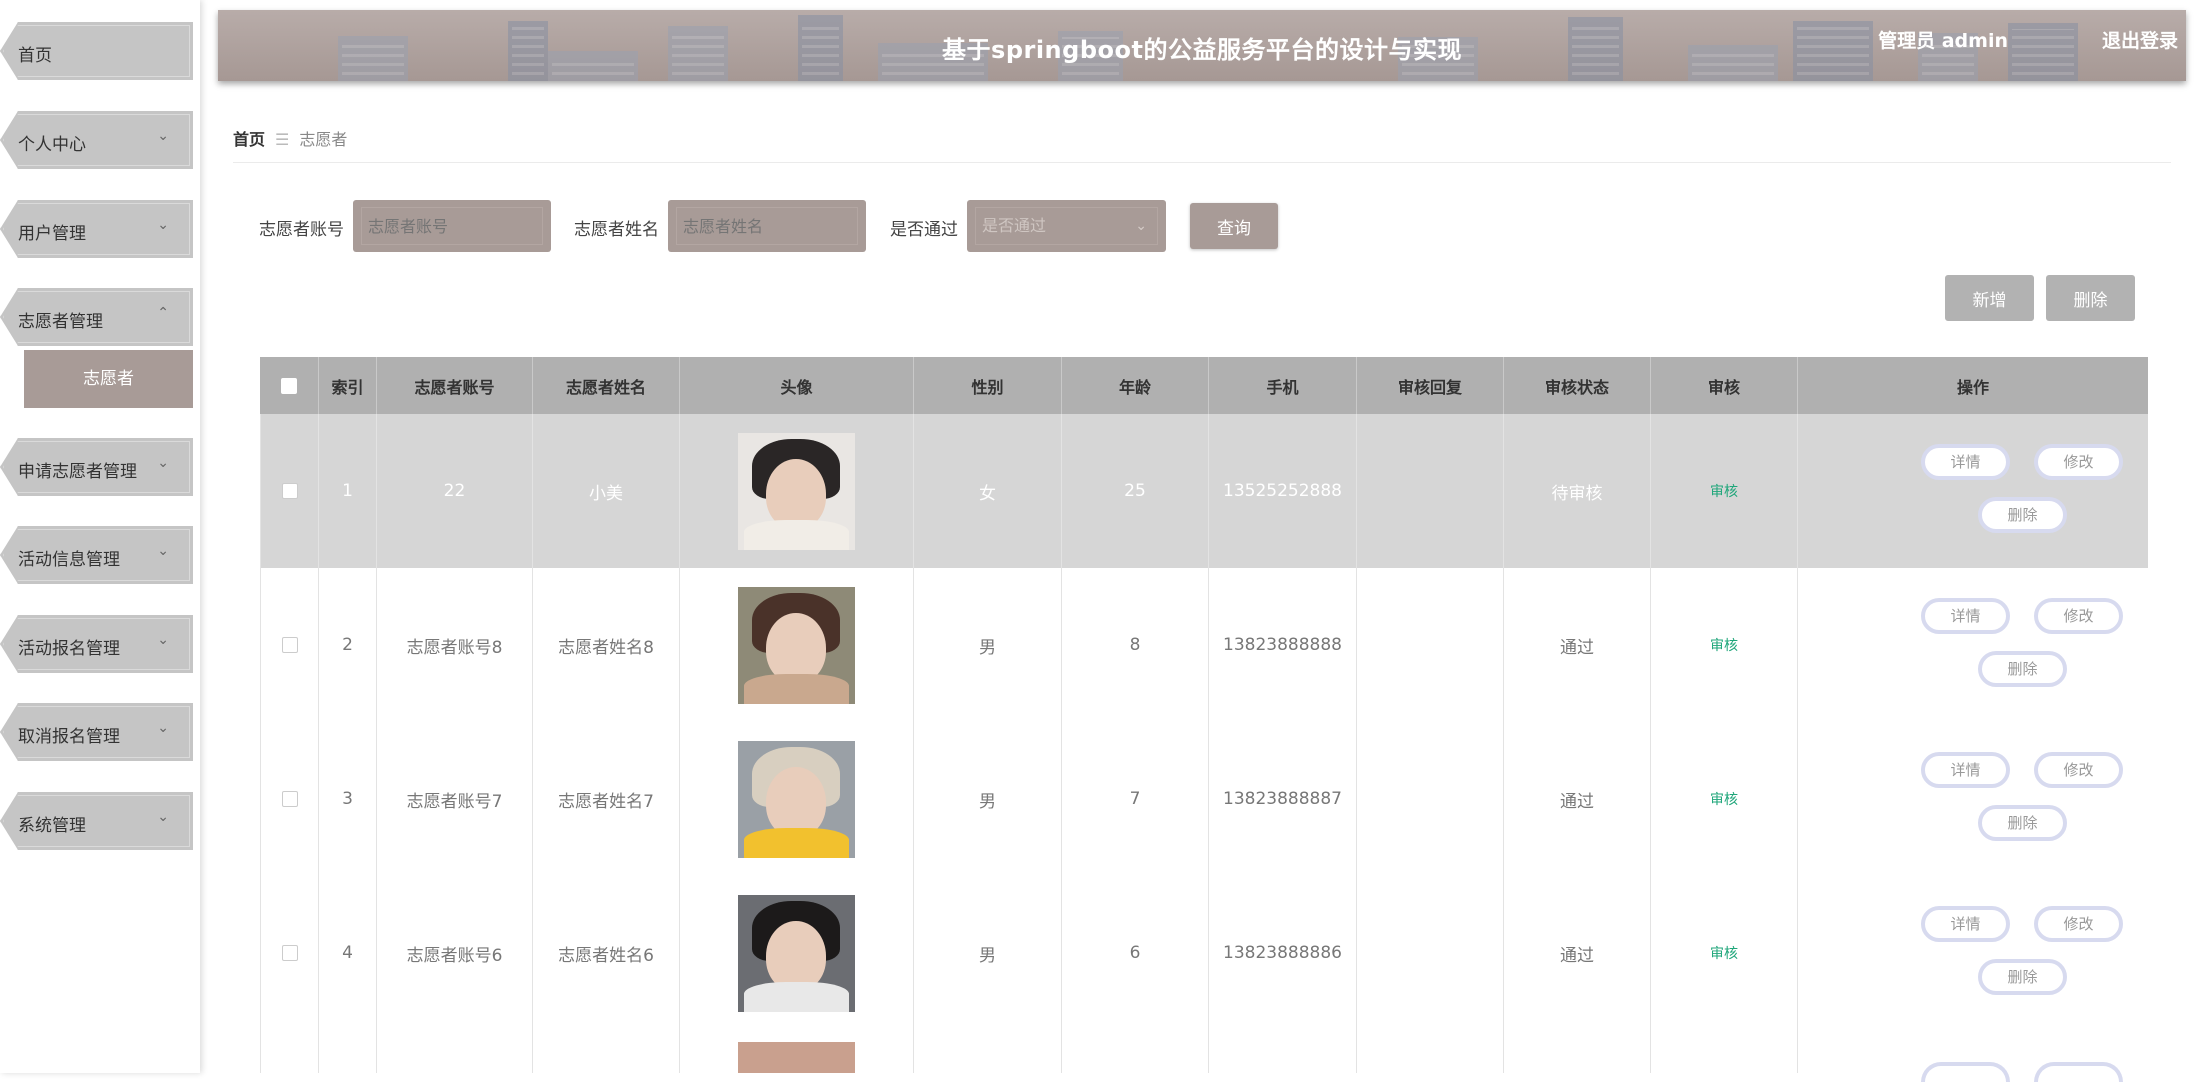 The image size is (2196, 1082). Describe the element at coordinates (1204, 1056) in the screenshot. I see `table-row` at that location.